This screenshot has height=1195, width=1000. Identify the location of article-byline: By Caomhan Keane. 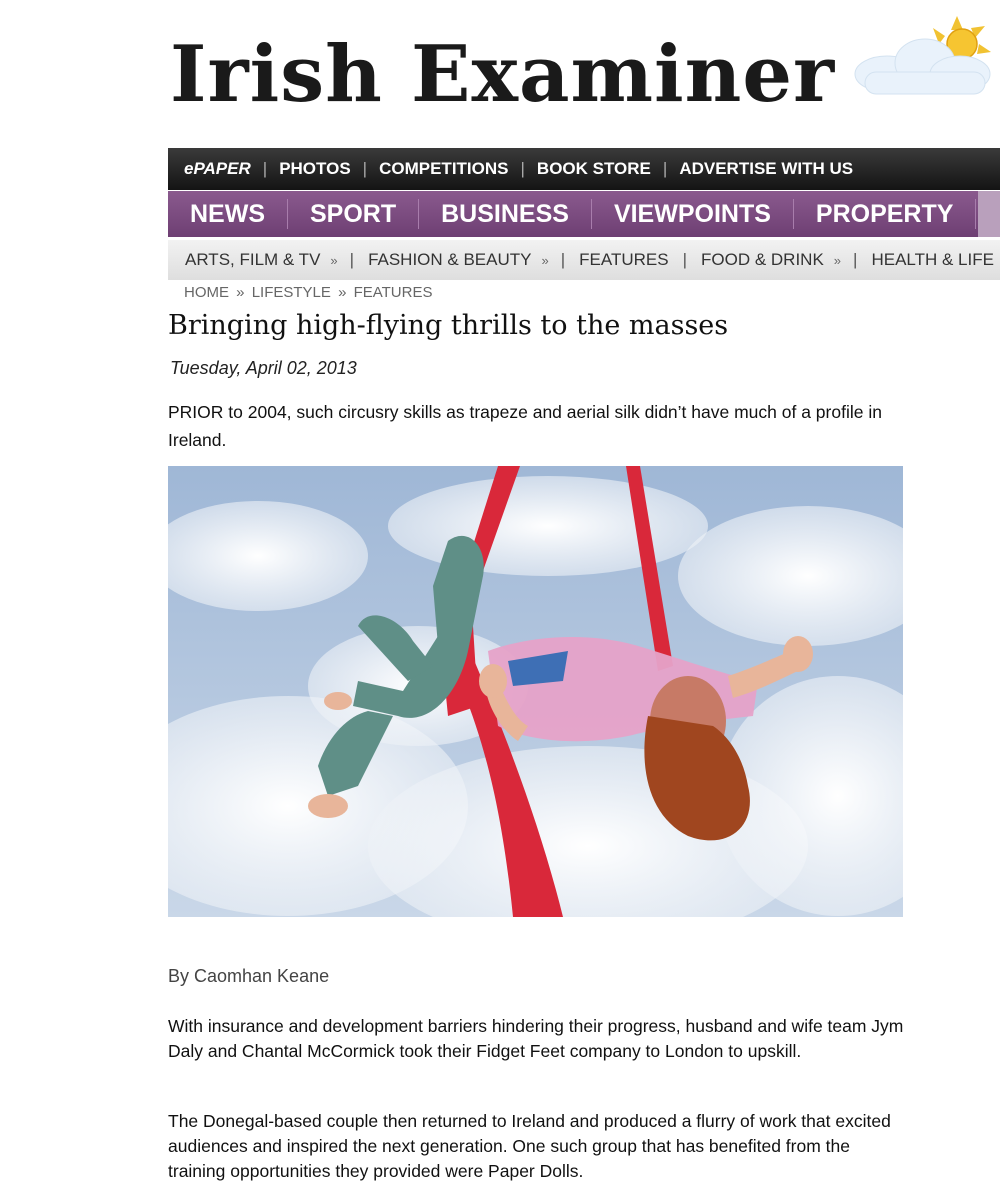
(249, 976).